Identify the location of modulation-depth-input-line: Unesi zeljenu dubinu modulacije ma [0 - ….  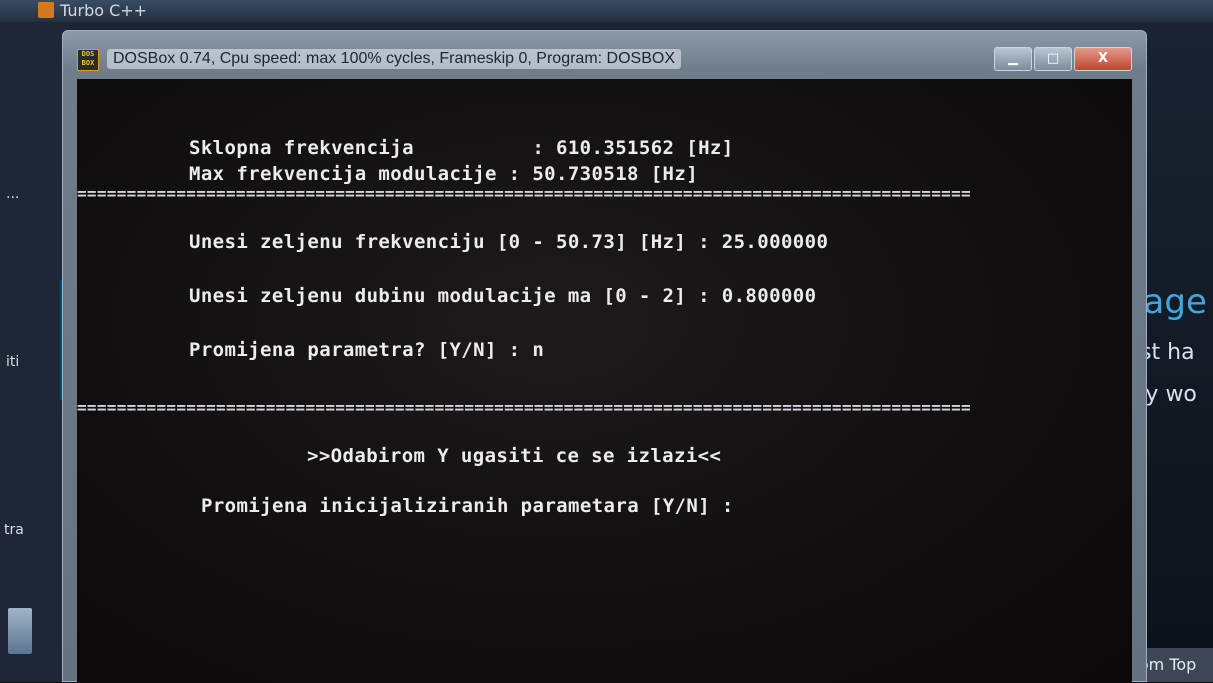
(503, 296).